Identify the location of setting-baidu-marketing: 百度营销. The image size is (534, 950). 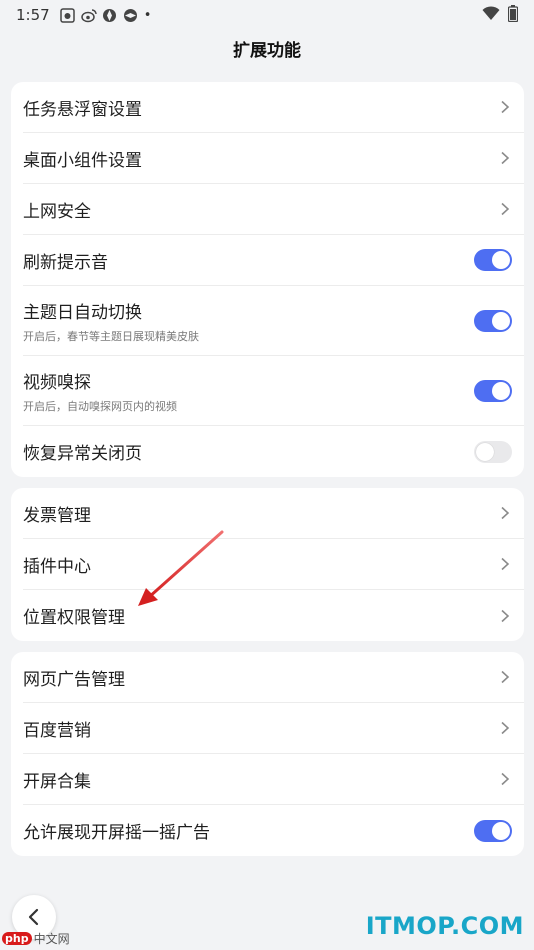
(273, 728).